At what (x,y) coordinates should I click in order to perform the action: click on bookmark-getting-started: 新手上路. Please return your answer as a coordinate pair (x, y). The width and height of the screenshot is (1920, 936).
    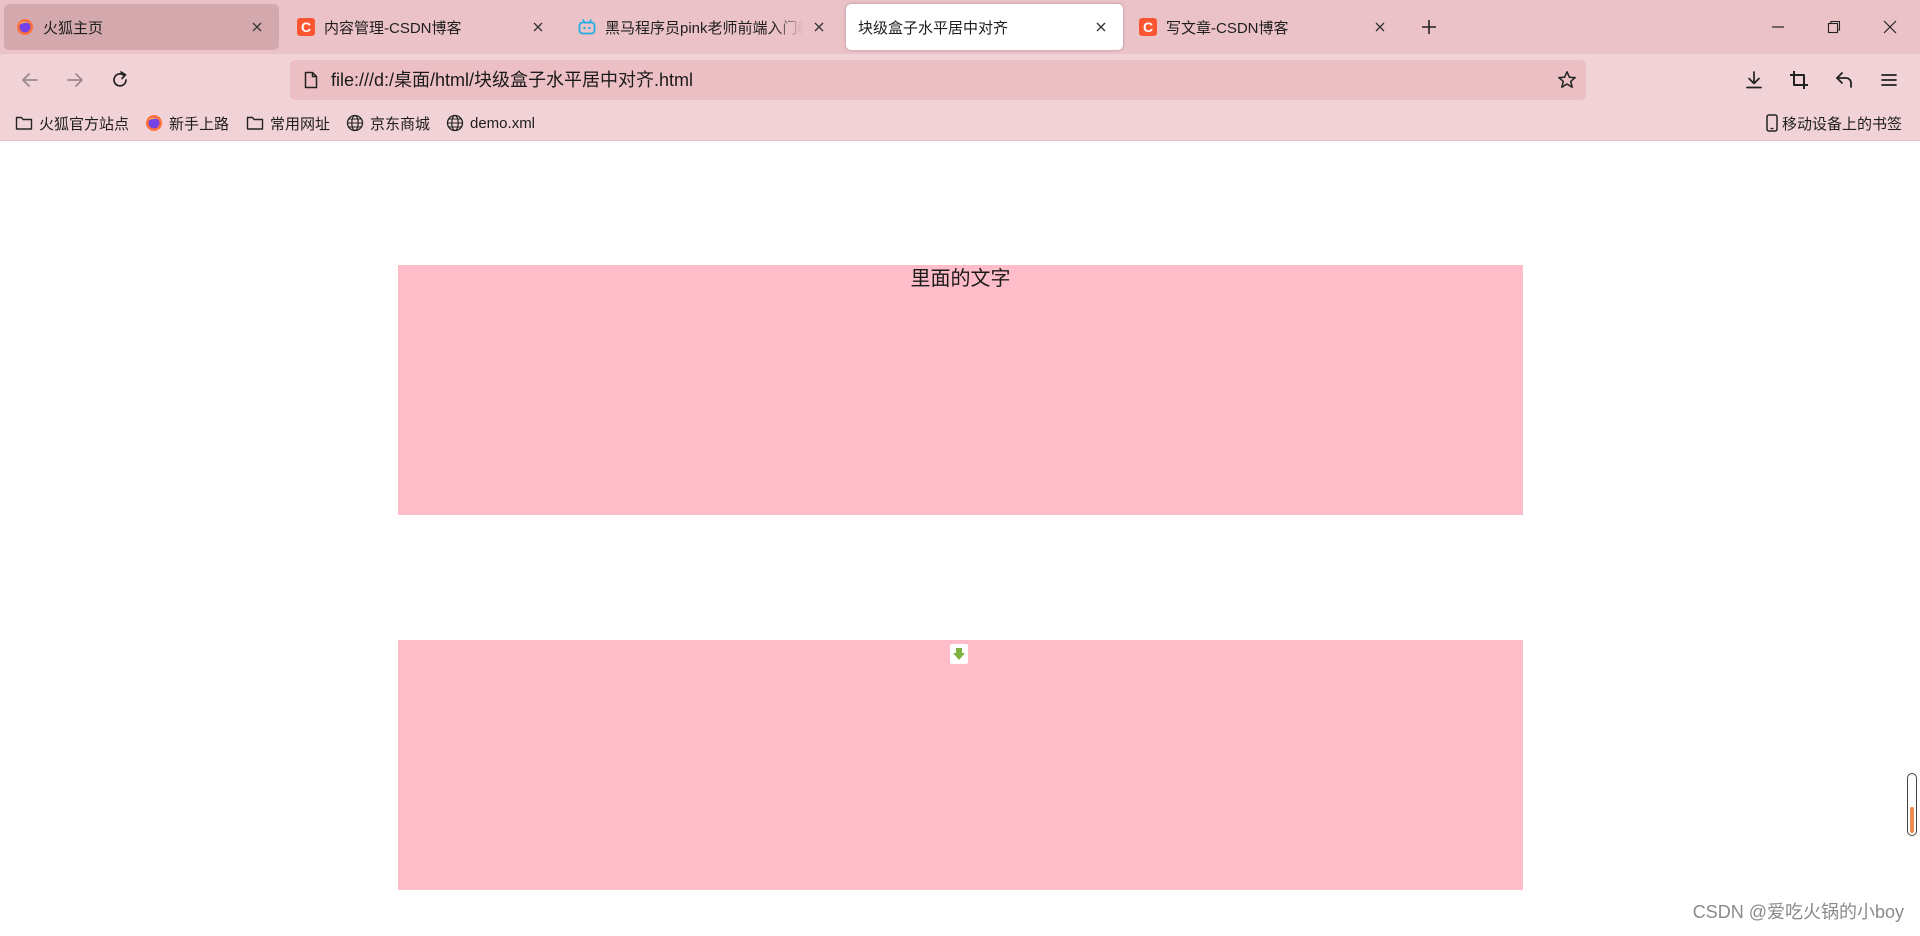
    Looking at the image, I should click on (186, 123).